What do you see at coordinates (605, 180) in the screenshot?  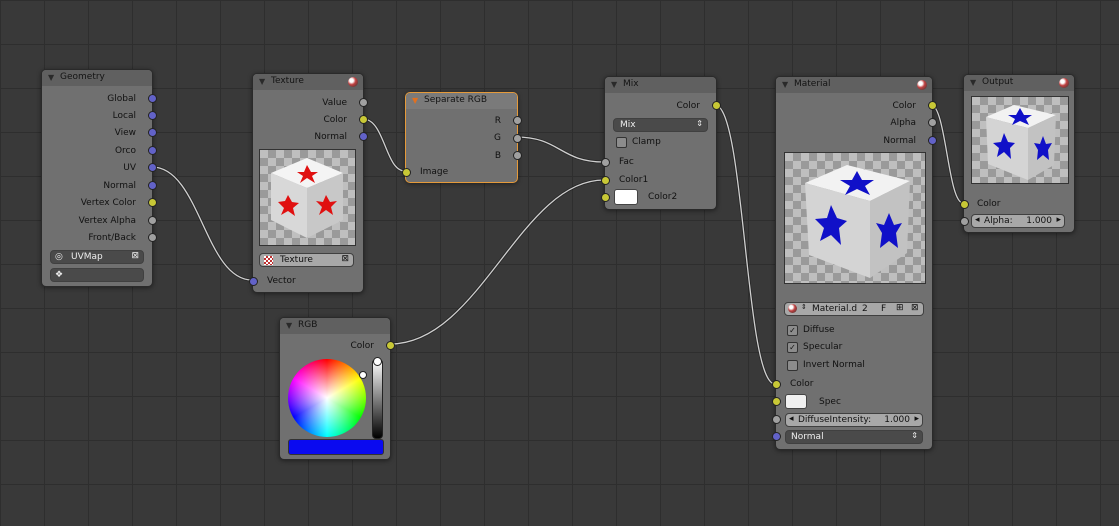 I see `socket-color1` at bounding box center [605, 180].